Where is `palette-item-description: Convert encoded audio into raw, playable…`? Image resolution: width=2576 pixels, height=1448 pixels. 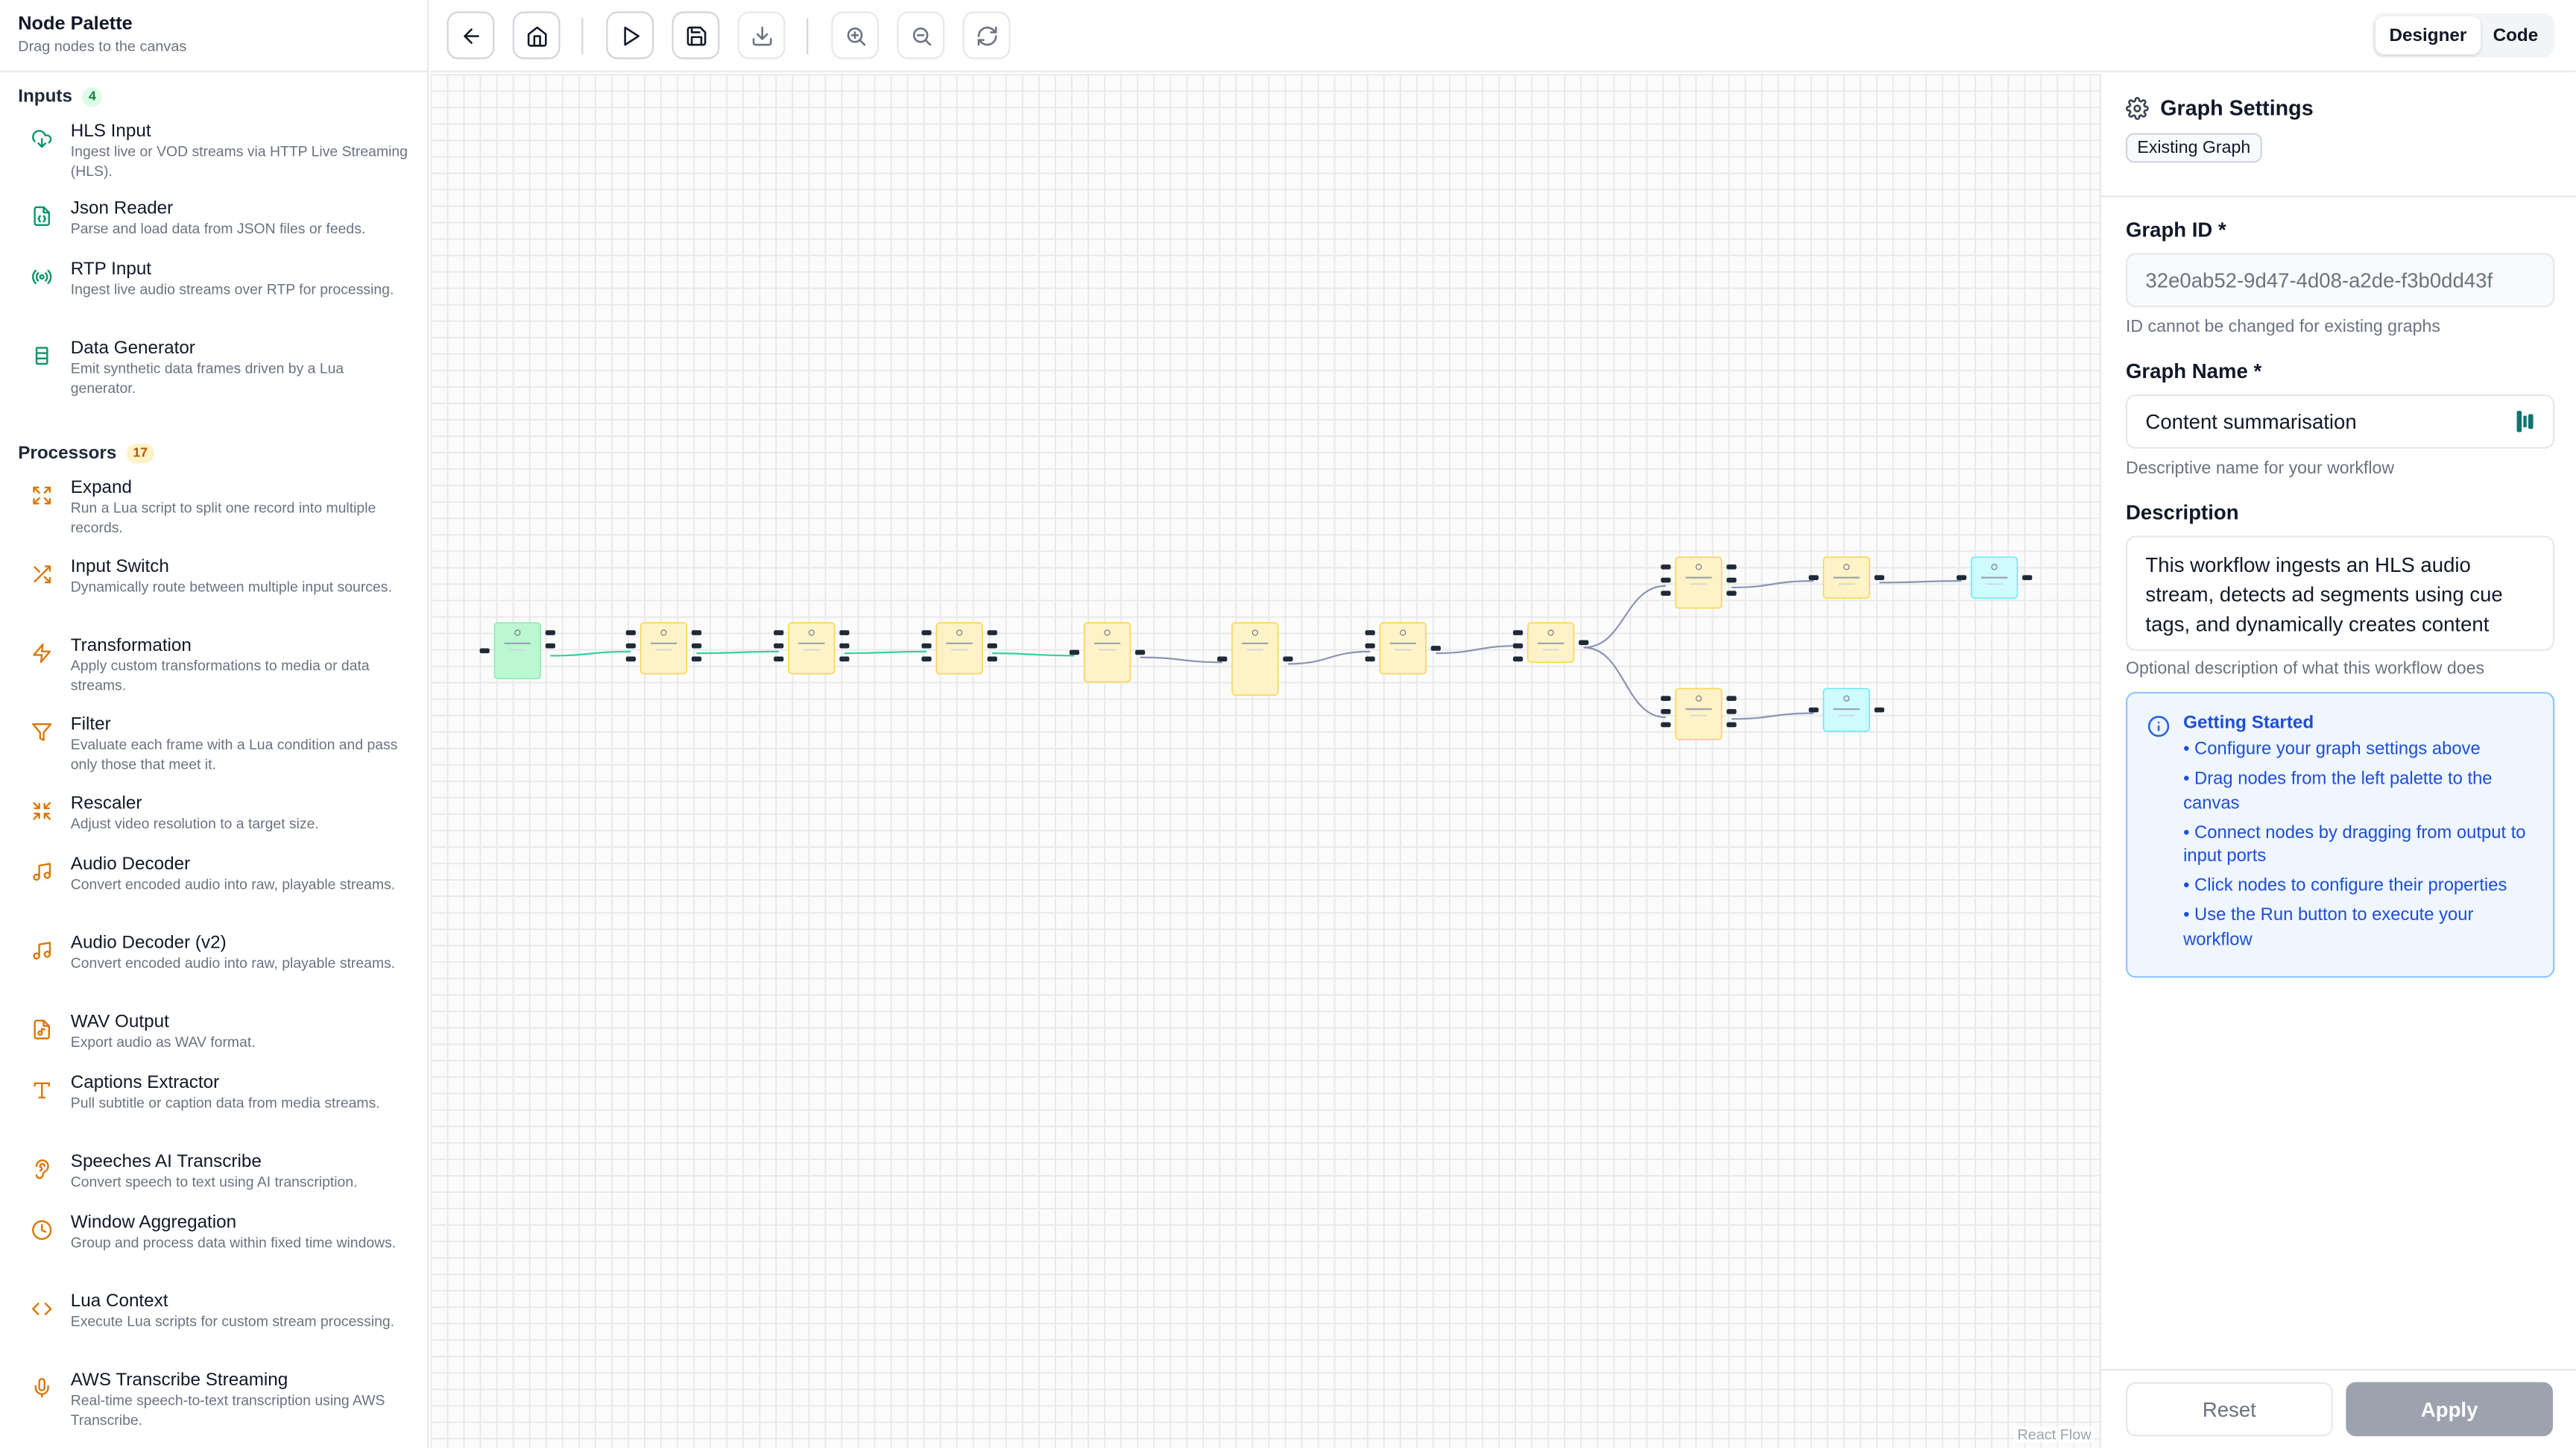
palette-item-description: Convert encoded audio into raw, playable… is located at coordinates (233, 884).